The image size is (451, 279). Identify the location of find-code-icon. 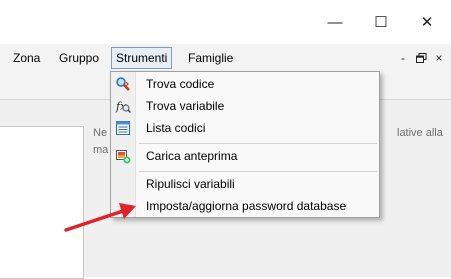
(123, 84).